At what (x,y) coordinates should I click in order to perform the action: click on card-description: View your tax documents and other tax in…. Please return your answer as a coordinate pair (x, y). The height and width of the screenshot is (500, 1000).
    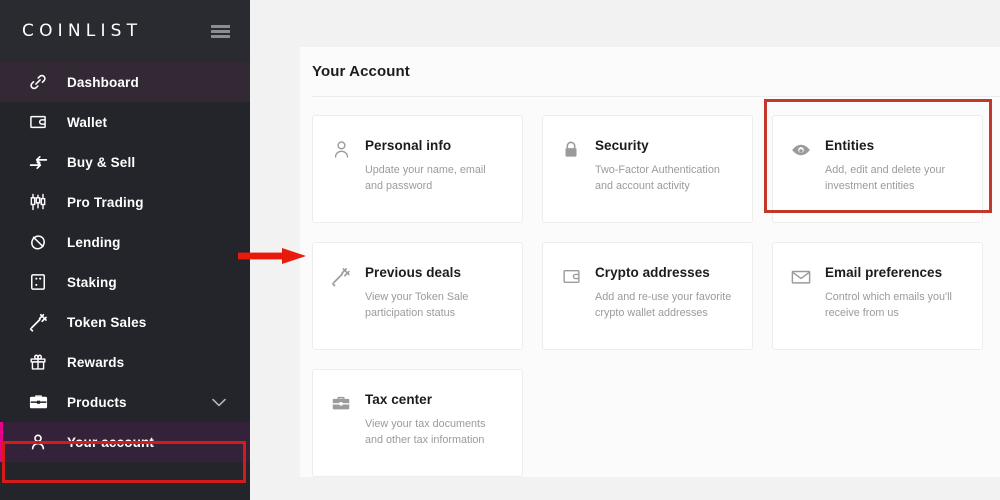
    Looking at the image, I should click on (425, 432).